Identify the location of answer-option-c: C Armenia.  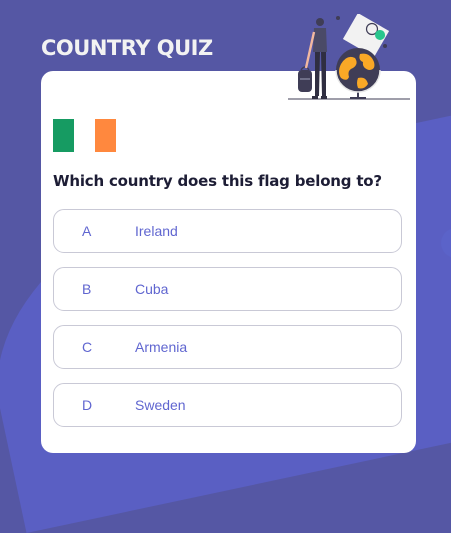
(227, 347).